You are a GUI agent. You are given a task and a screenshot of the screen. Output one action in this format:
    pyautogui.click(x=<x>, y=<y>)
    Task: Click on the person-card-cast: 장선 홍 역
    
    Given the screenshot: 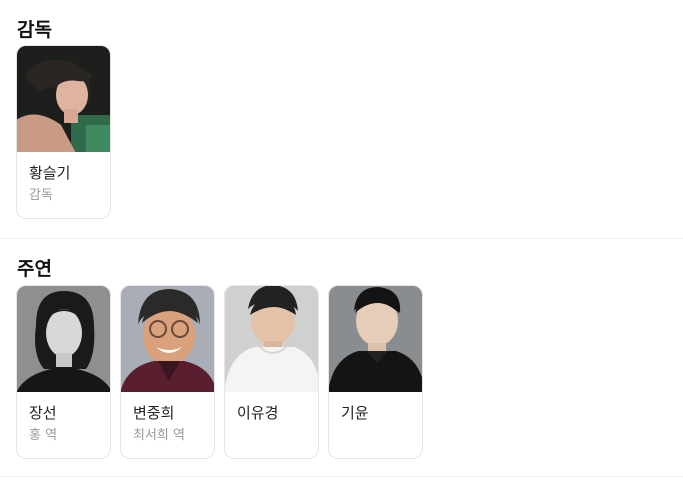 What is the action you would take?
    pyautogui.click(x=63, y=372)
    